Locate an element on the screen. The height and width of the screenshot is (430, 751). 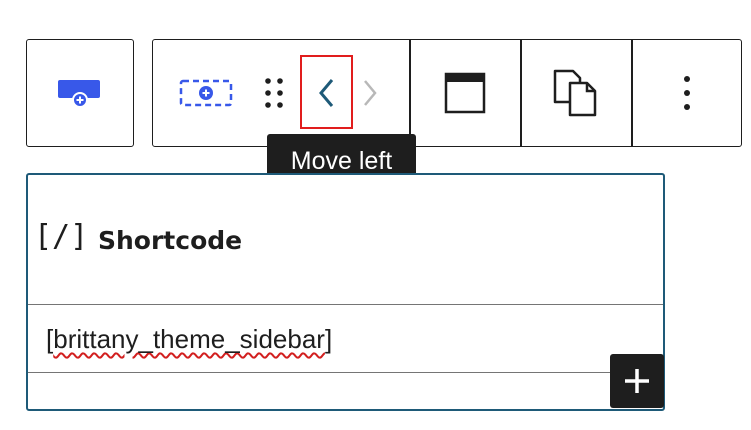
spellcheck-word: brittany_theme_sidebar is located at coordinates (189, 339).